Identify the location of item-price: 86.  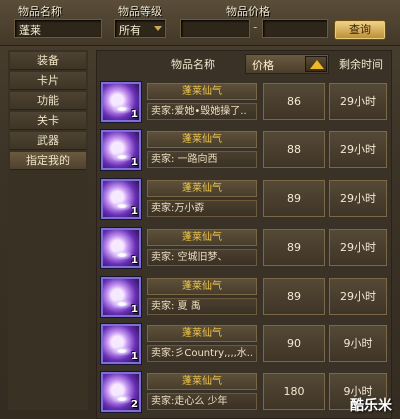
(294, 101).